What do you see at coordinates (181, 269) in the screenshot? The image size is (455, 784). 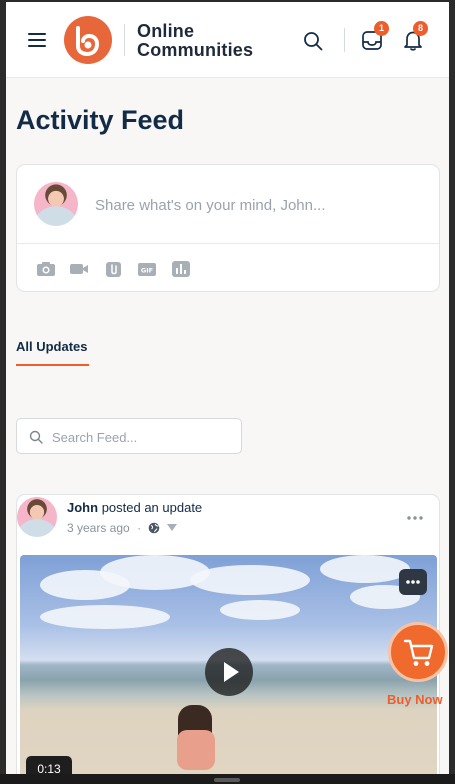 I see `poll-icon` at bounding box center [181, 269].